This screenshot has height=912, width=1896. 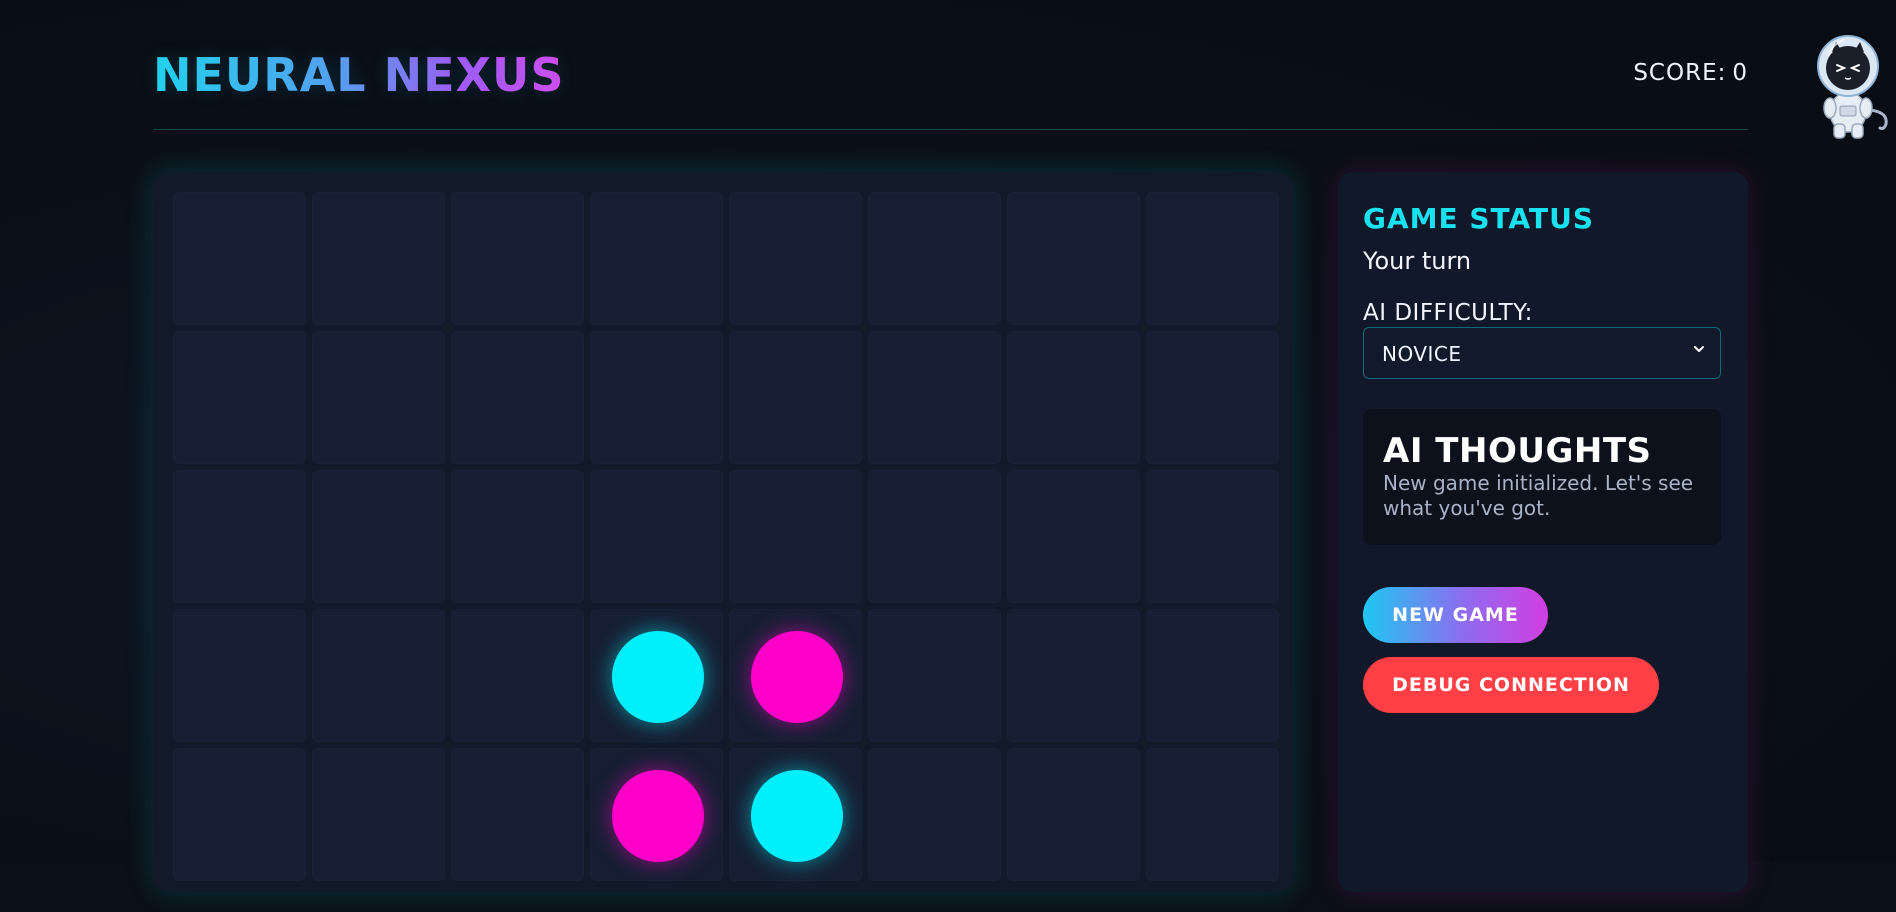 What do you see at coordinates (950, 65) in the screenshot?
I see `header: NEURAL NEXUS SCORE: 0` at bounding box center [950, 65].